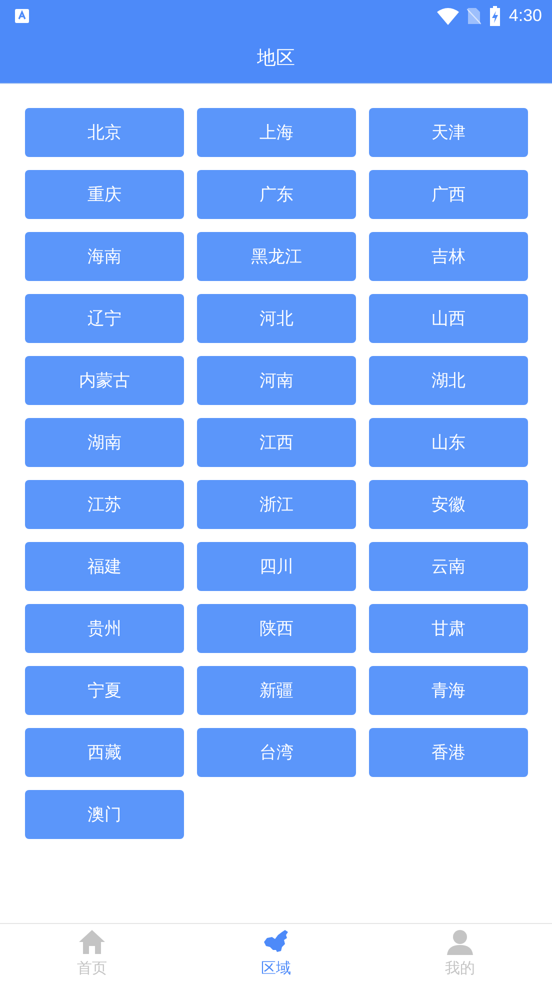  I want to click on region-button: 广东, so click(276, 194).